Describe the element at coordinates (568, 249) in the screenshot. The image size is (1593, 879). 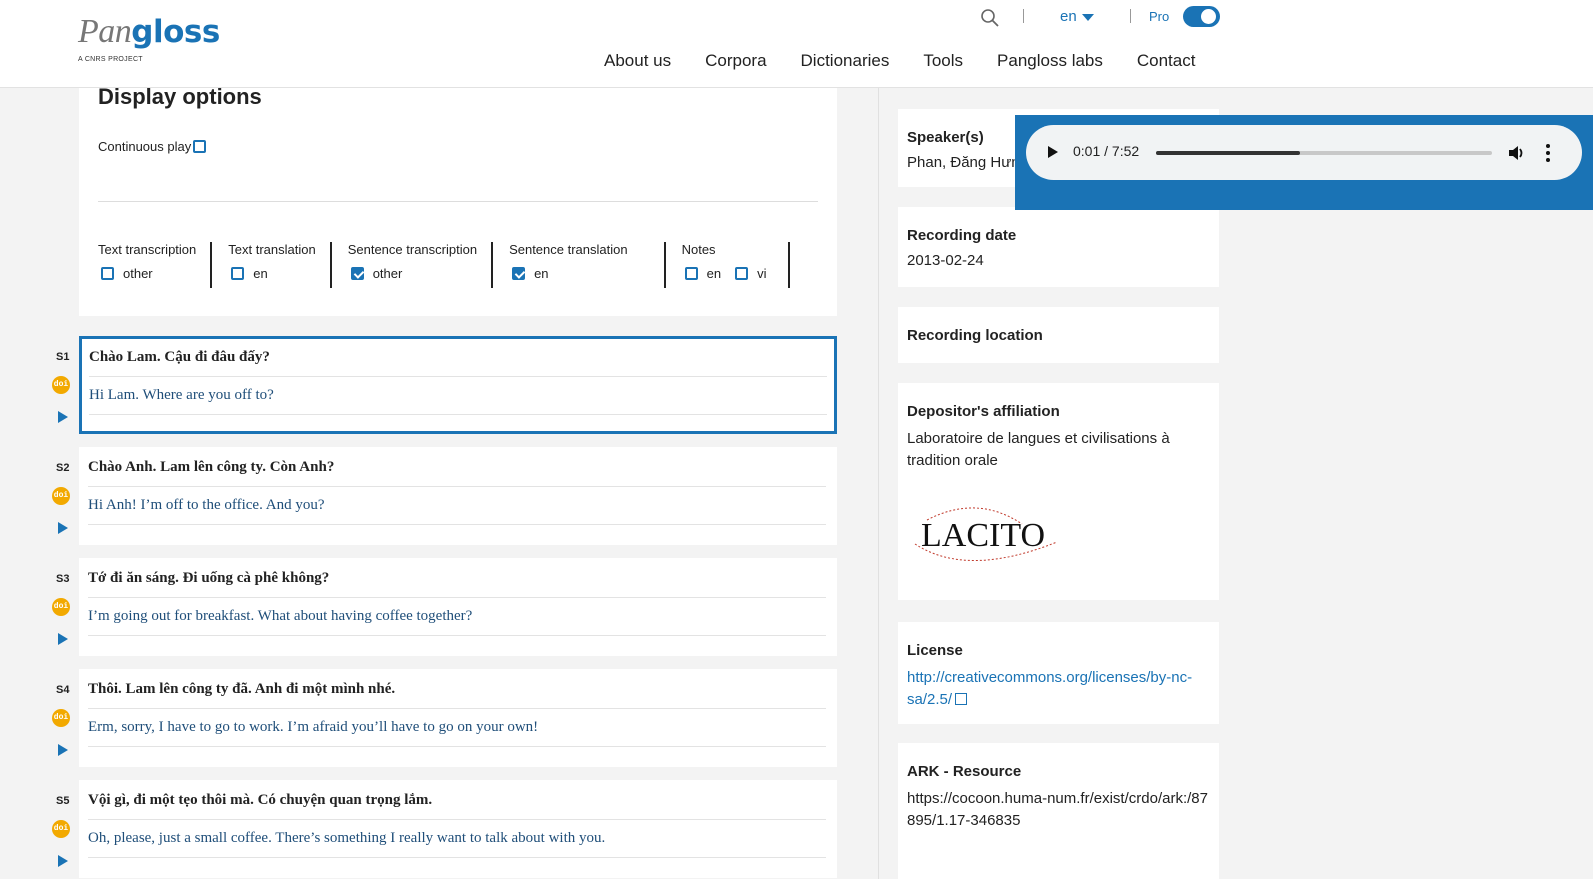
I see `group-title: Sentence translation` at that location.